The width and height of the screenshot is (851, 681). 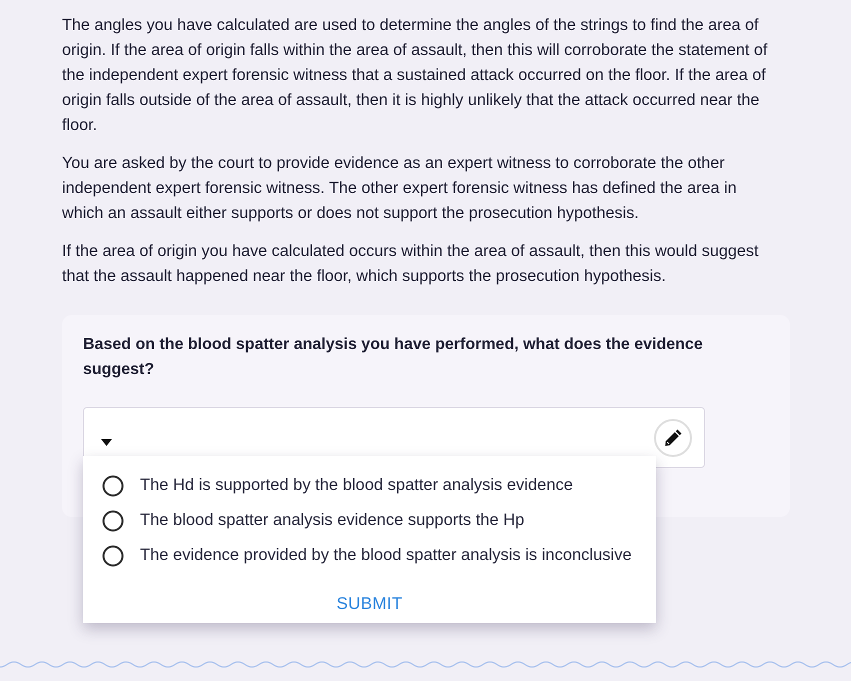 What do you see at coordinates (332, 520) in the screenshot?
I see `option-label: The blood spatter analysis evidence supports the Hp` at bounding box center [332, 520].